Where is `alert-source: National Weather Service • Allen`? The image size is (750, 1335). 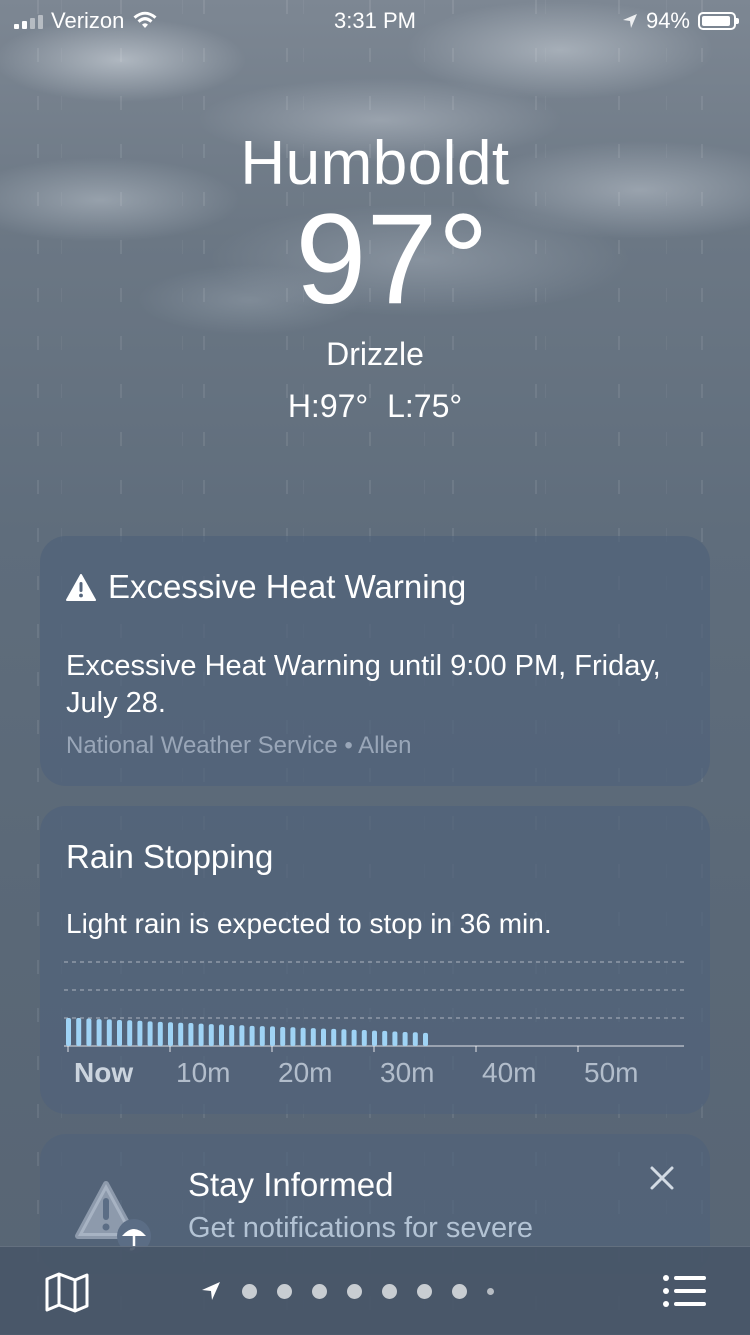 alert-source: National Weather Service • Allen is located at coordinates (239, 745).